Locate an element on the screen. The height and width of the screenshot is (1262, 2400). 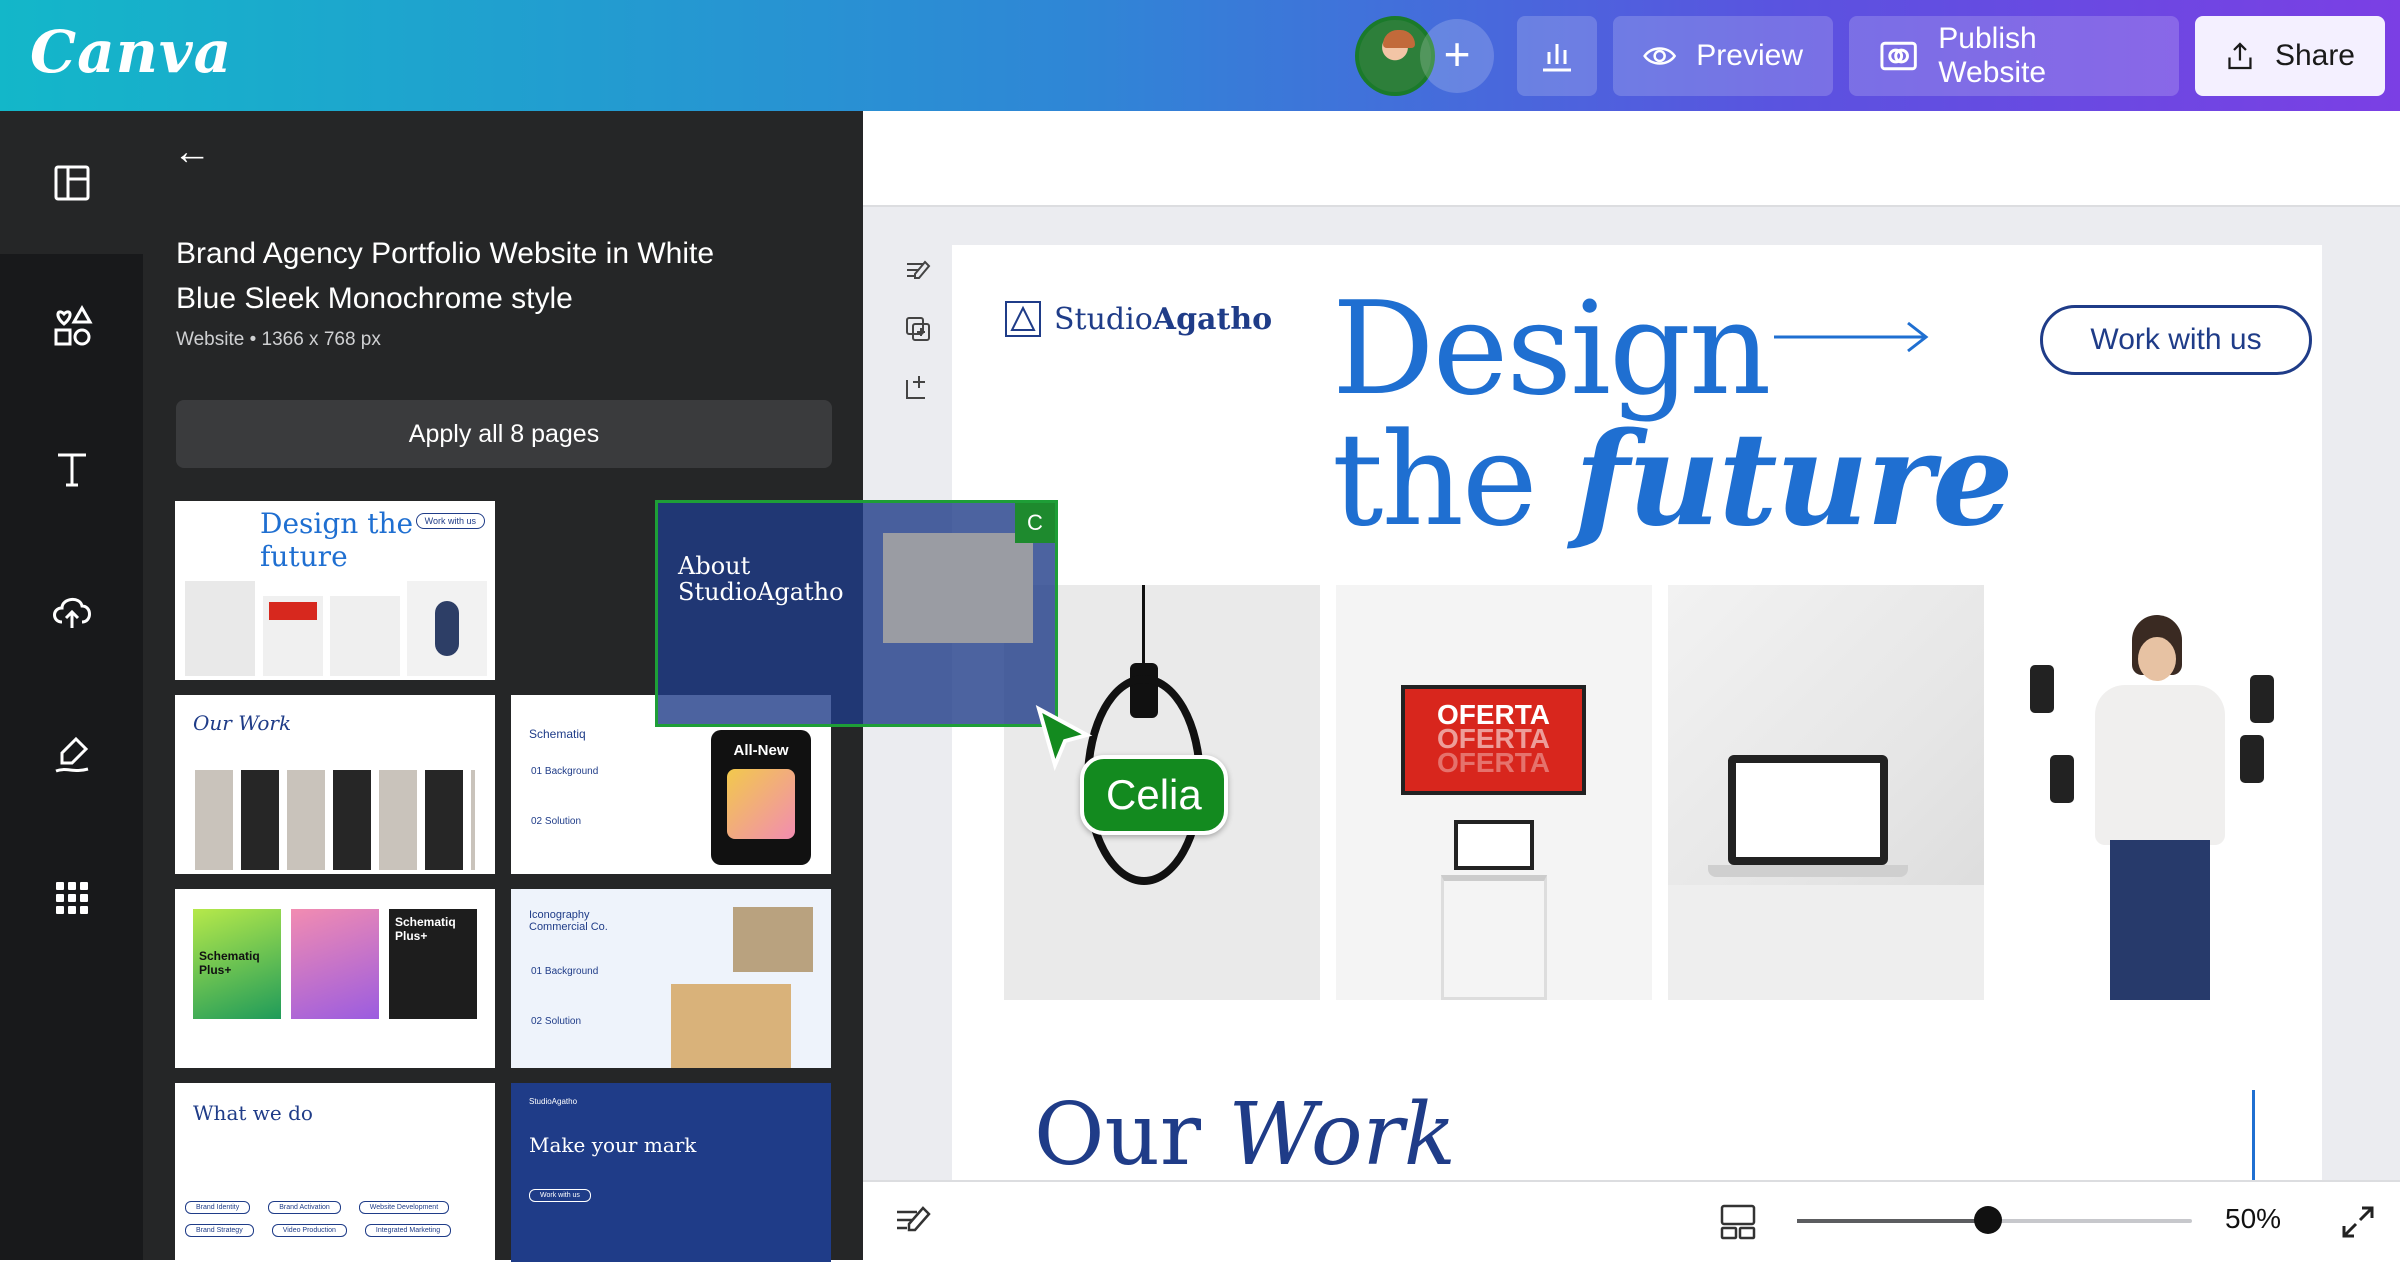
headline-line-2: the future is located at coordinates (1673, 480).